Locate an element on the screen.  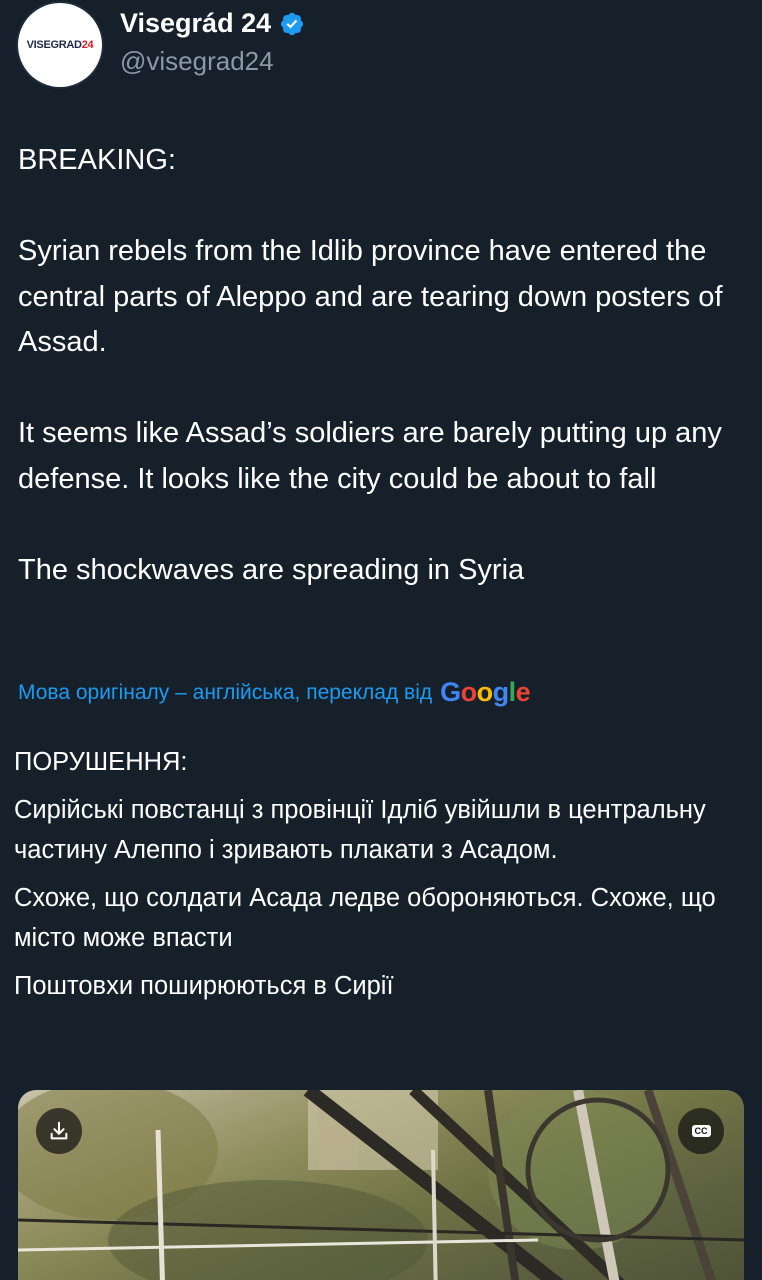
avatar-logo: VISEGRAD24 is located at coordinates (60, 45).